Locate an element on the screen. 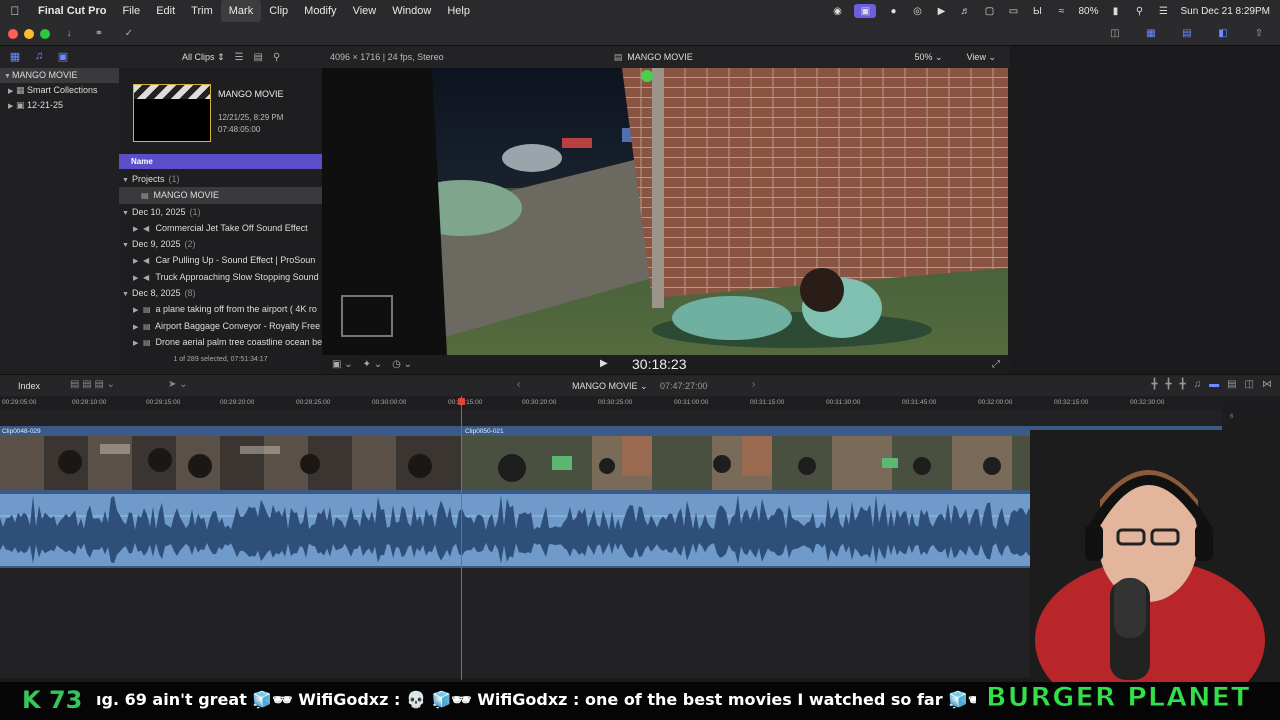 Image resolution: width=1280 pixels, height=720 pixels. sidebar-item-event: ▶ ▣ 12-21-25 is located at coordinates (59, 105).